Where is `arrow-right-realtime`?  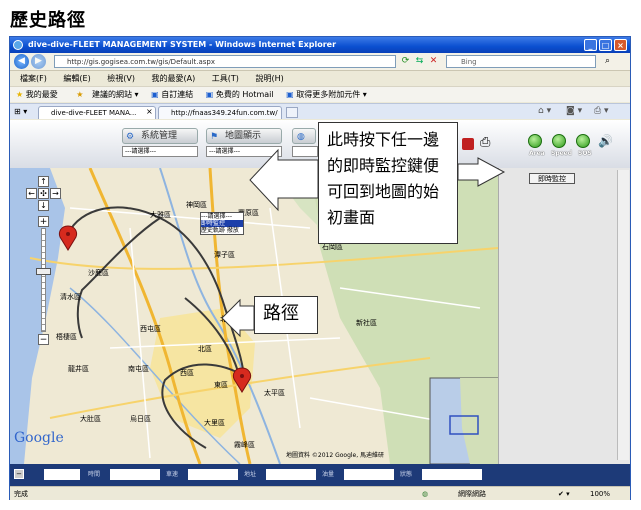
arrow-right-realtime is located at coordinates (481, 172).